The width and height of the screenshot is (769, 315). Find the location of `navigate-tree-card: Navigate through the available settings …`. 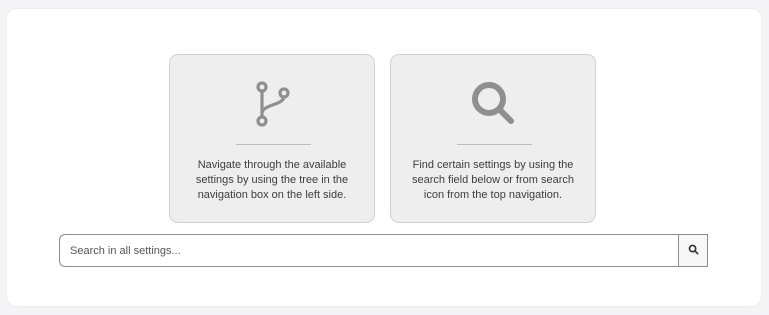

navigate-tree-card: Navigate through the available settings … is located at coordinates (272, 138).